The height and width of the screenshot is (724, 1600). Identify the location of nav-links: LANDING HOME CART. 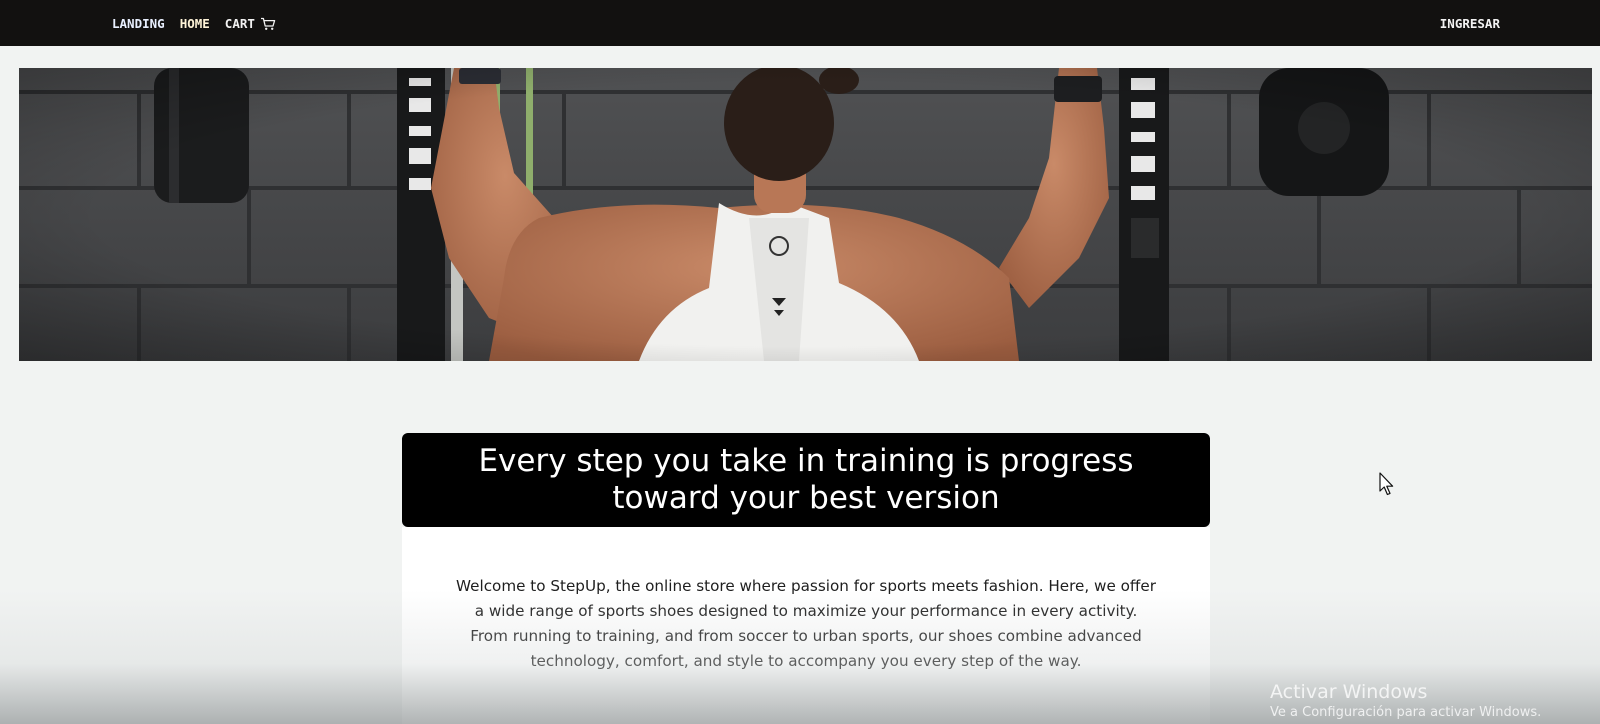
(194, 23).